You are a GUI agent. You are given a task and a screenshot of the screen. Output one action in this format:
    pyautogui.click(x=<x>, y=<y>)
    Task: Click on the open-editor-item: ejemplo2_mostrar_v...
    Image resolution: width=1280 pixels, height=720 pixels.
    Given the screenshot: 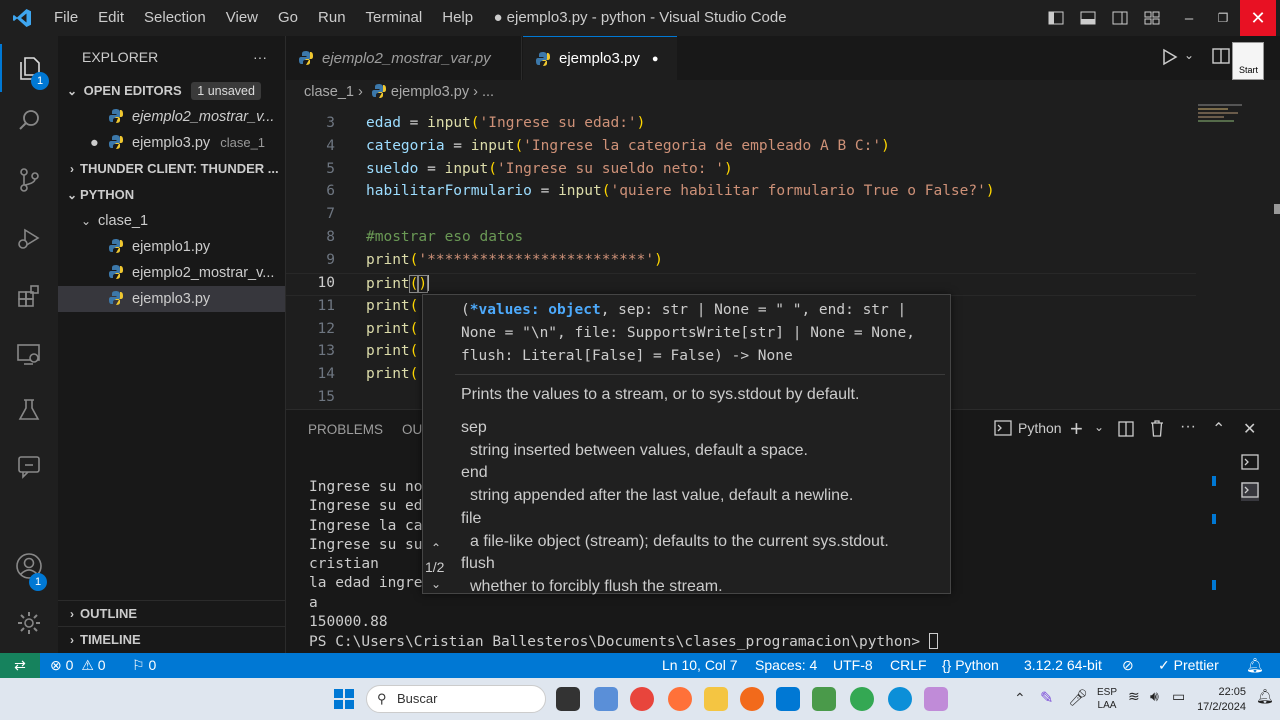 What is the action you would take?
    pyautogui.click(x=171, y=117)
    